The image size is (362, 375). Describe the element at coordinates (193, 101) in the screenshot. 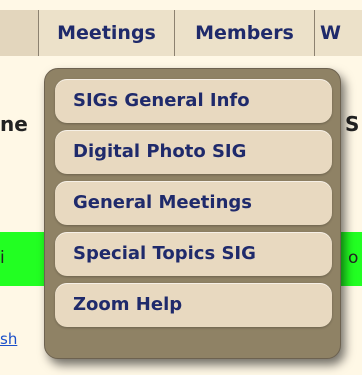

I see `menu-item-sigs-general-info: SIGs General Info` at that location.